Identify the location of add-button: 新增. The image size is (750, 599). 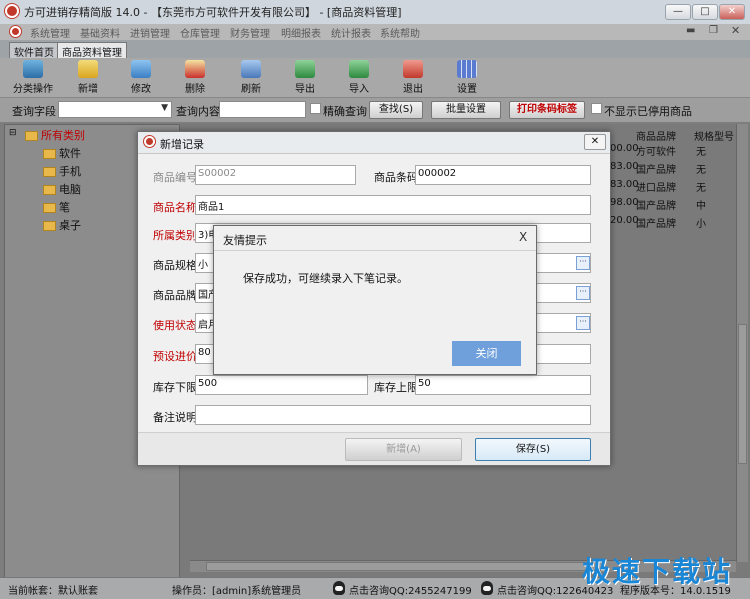
(88, 78).